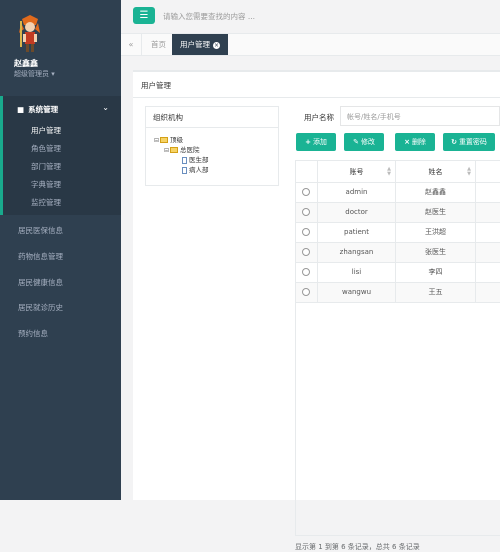 This screenshot has width=500, height=552. I want to click on column-header-extra, so click(488, 172).